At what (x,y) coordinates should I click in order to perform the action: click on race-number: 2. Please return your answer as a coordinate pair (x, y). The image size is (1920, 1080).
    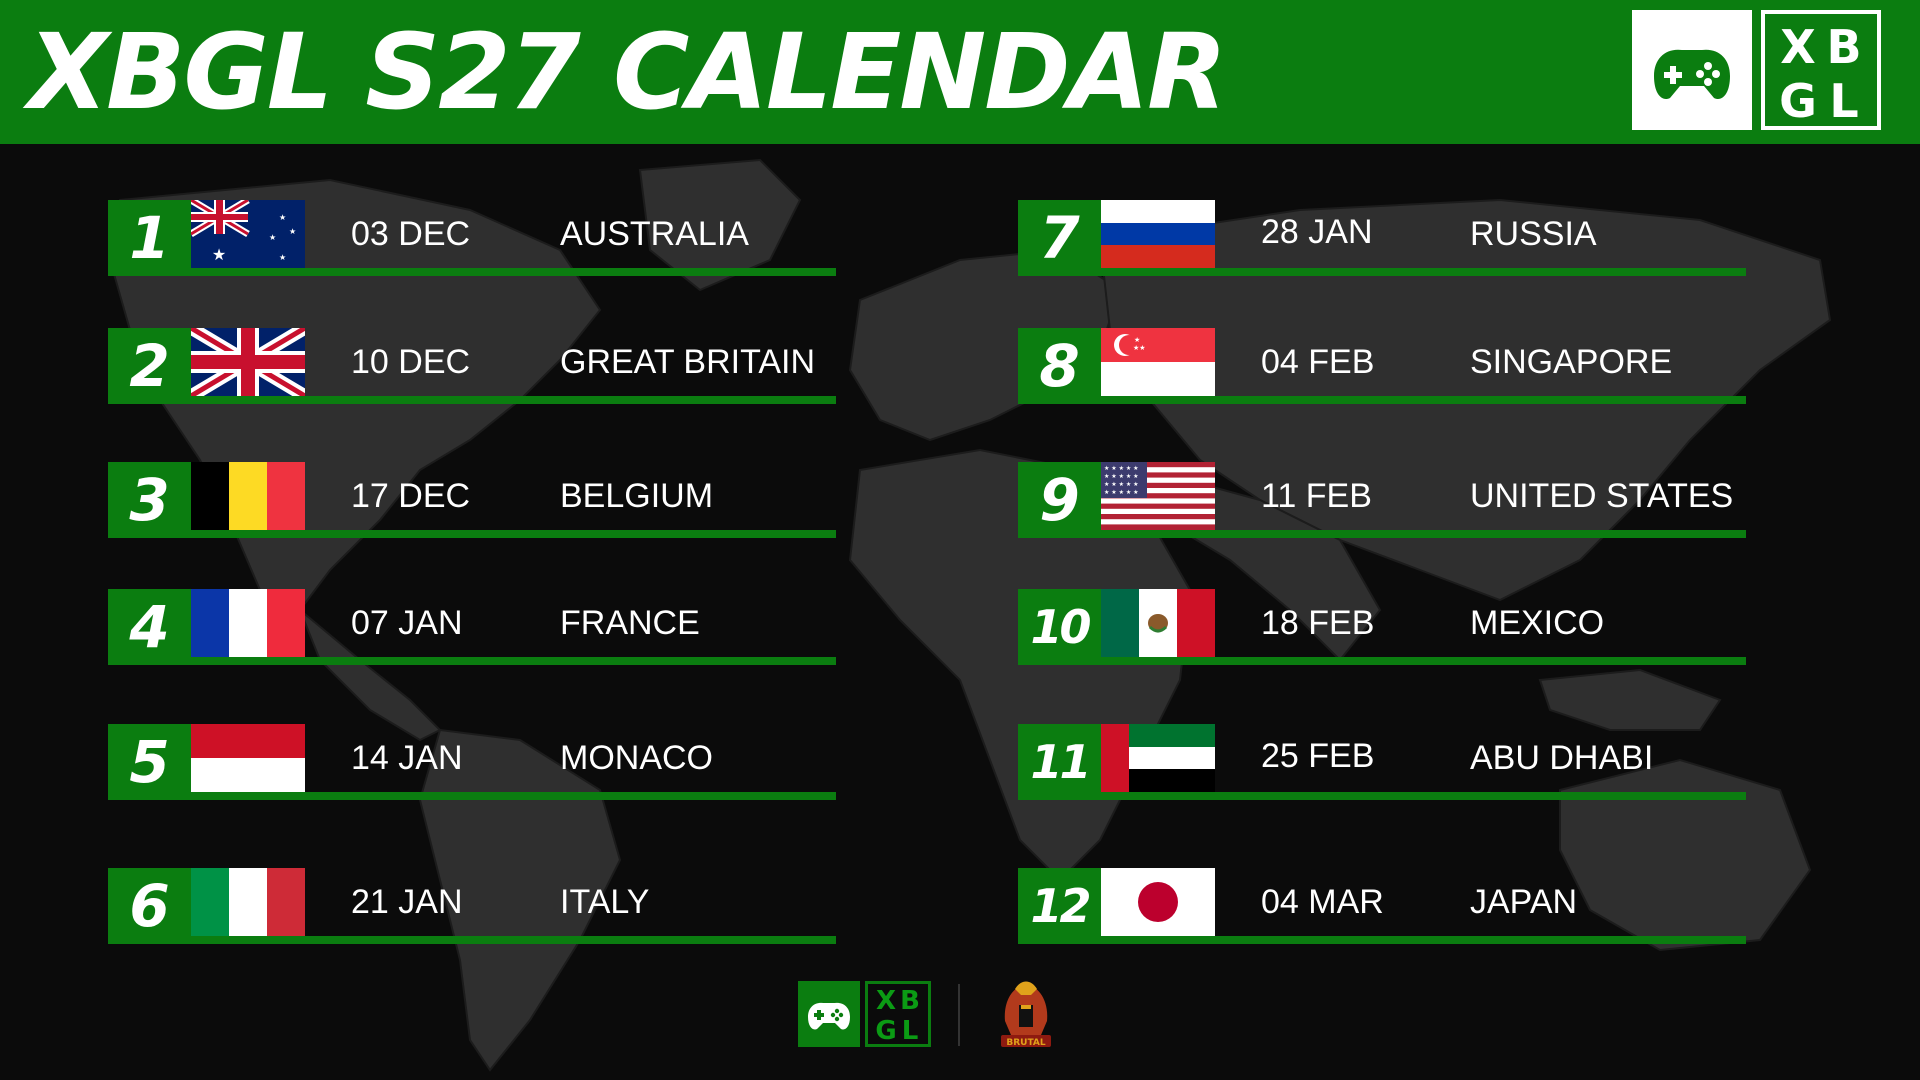
    Looking at the image, I should click on (149, 366).